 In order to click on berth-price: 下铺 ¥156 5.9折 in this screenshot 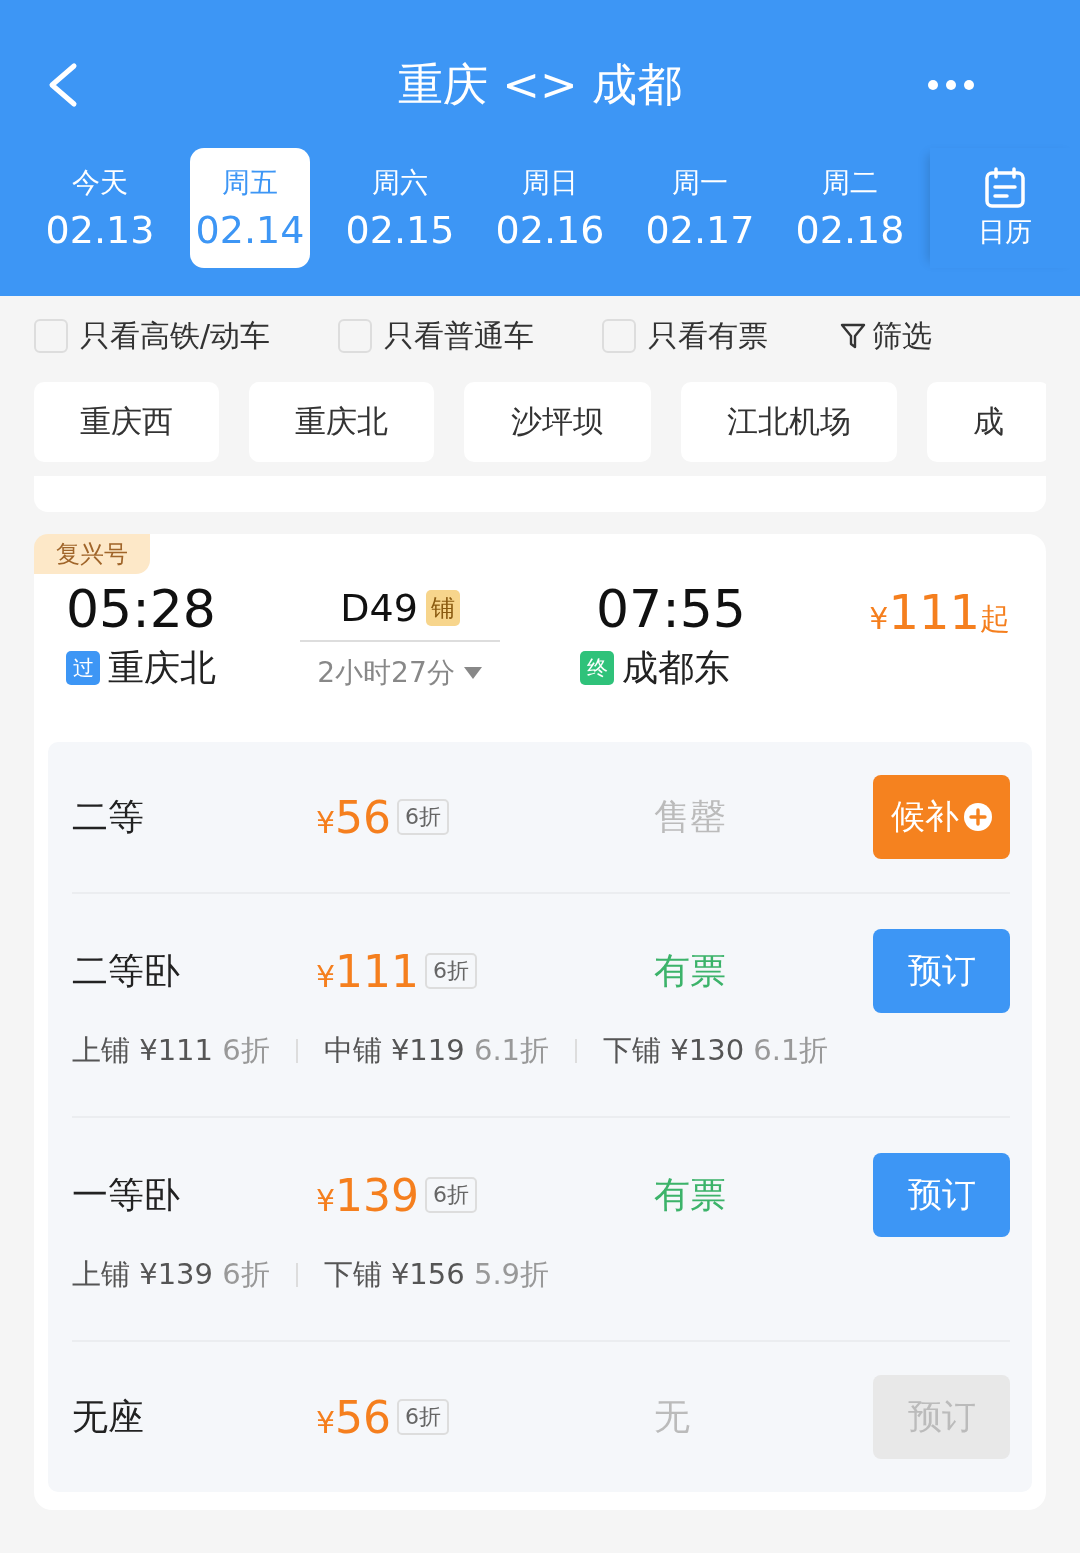, I will do `click(436, 1274)`.